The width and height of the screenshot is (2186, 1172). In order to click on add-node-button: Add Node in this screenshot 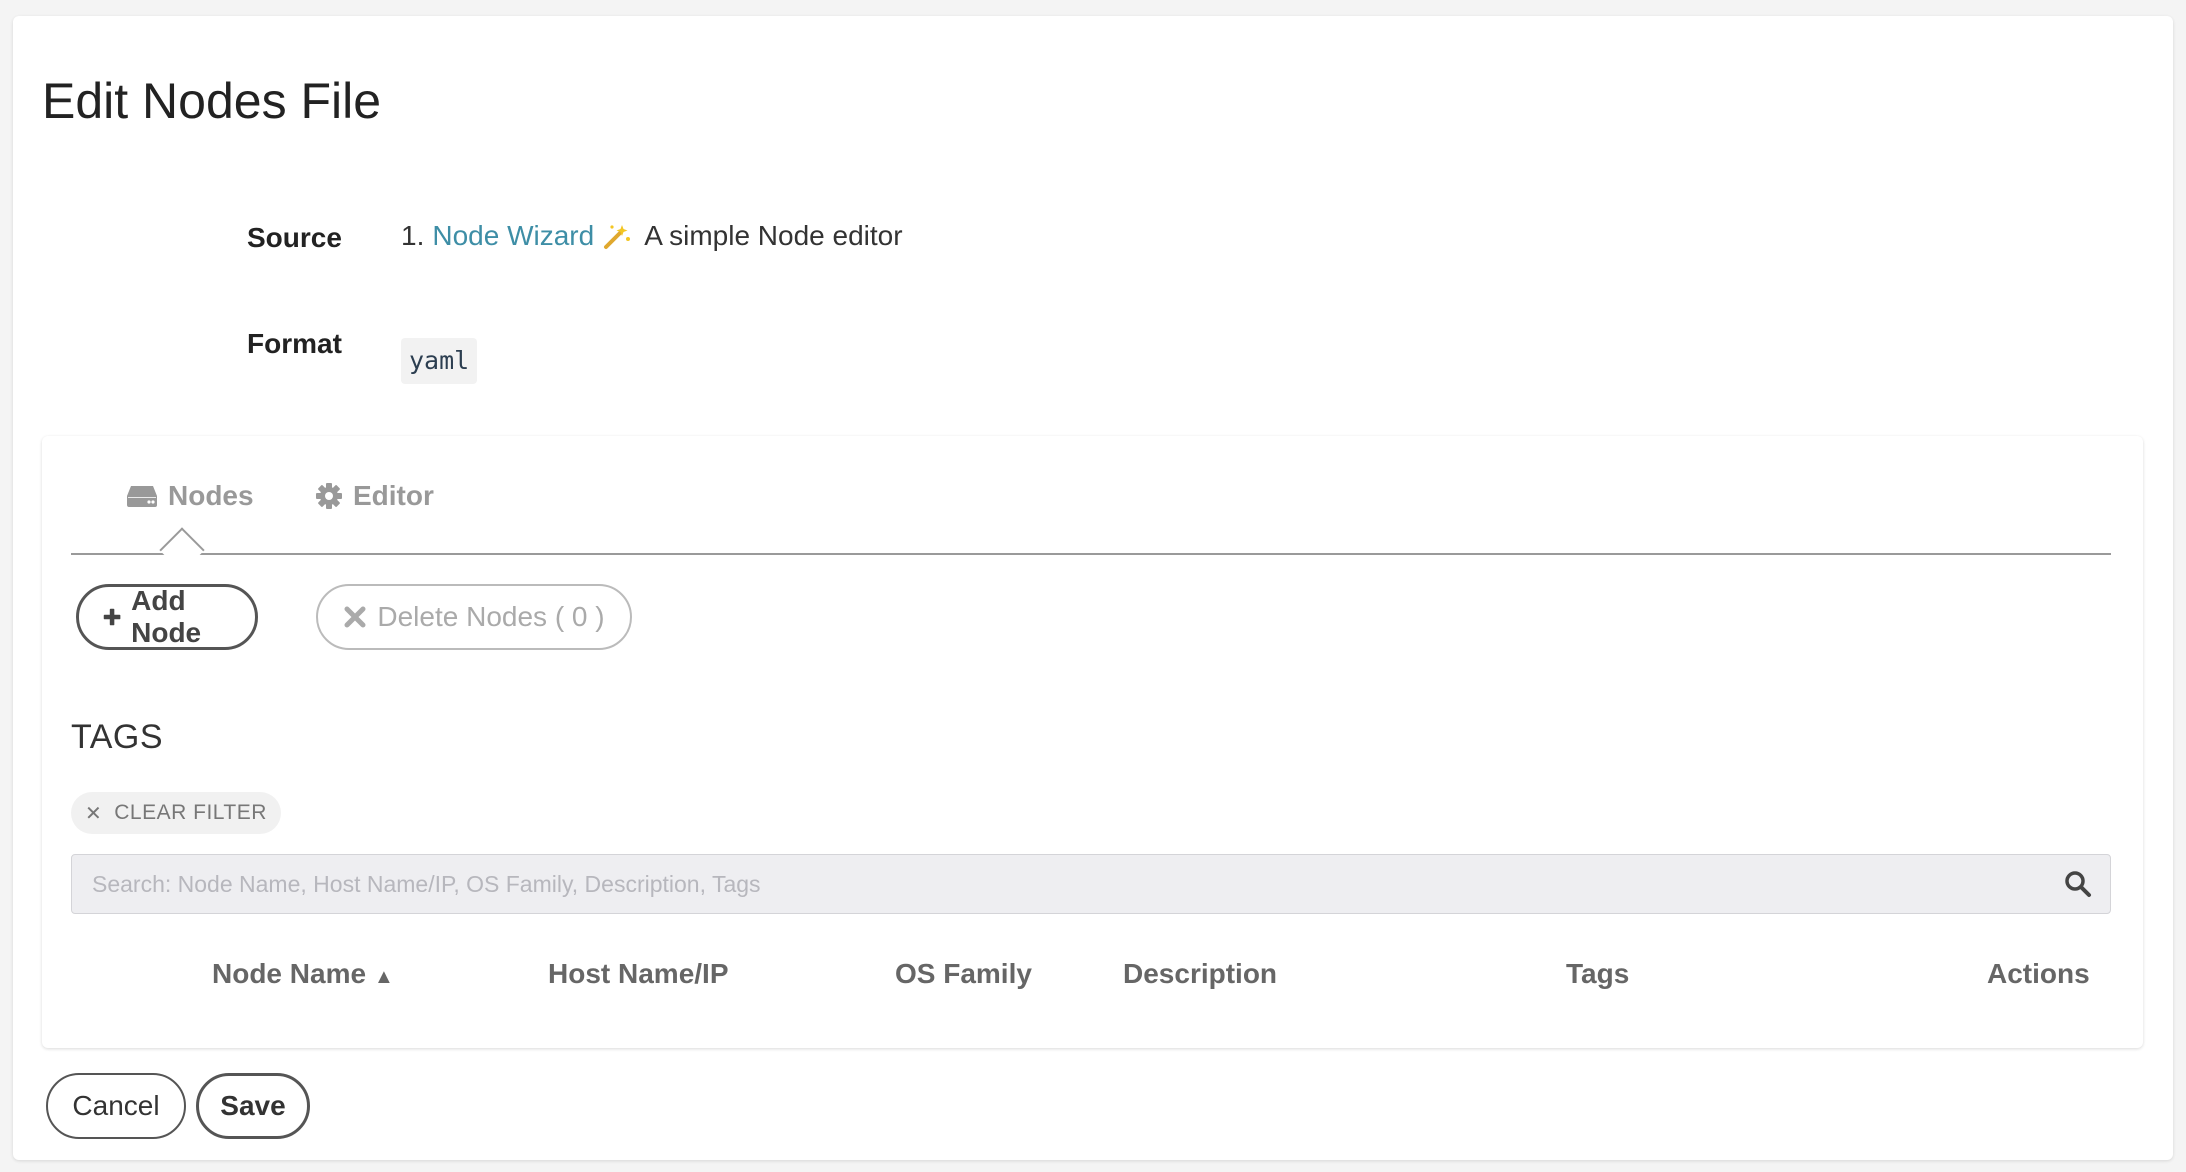, I will do `click(167, 617)`.